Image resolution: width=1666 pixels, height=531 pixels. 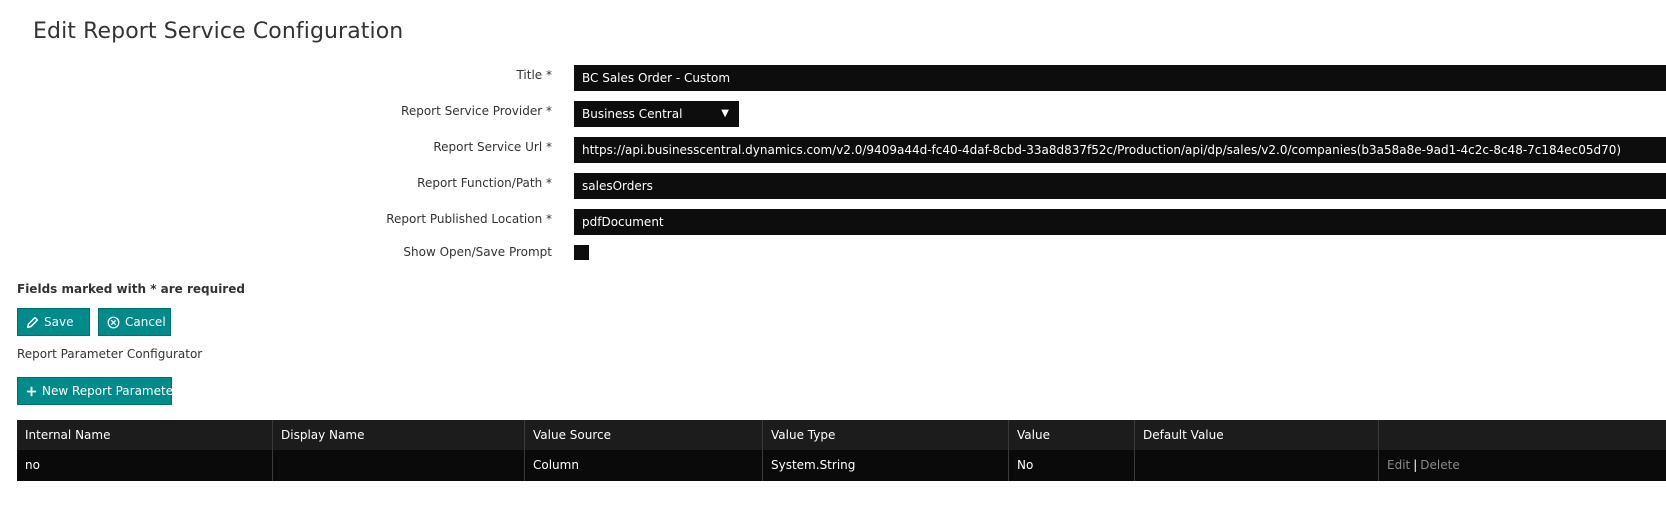 I want to click on pencil-icon, so click(x=32, y=322).